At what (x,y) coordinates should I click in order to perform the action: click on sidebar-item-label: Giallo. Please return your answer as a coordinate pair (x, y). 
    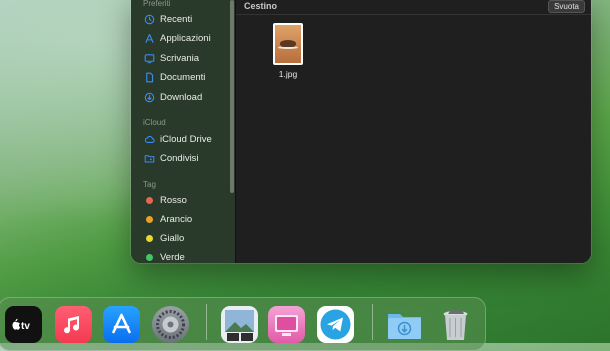
    Looking at the image, I should click on (172, 238).